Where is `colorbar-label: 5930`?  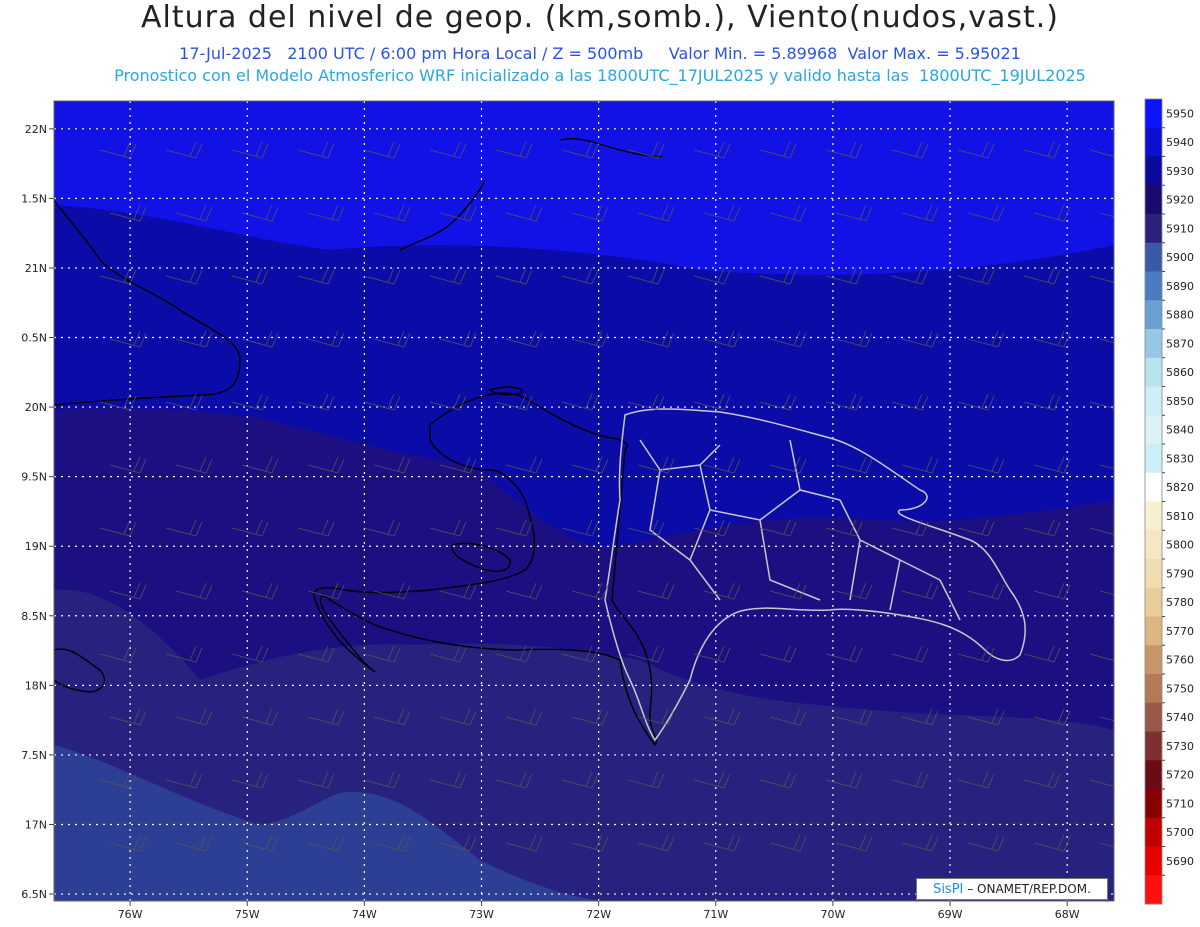 colorbar-label: 5930 is located at coordinates (1180, 171).